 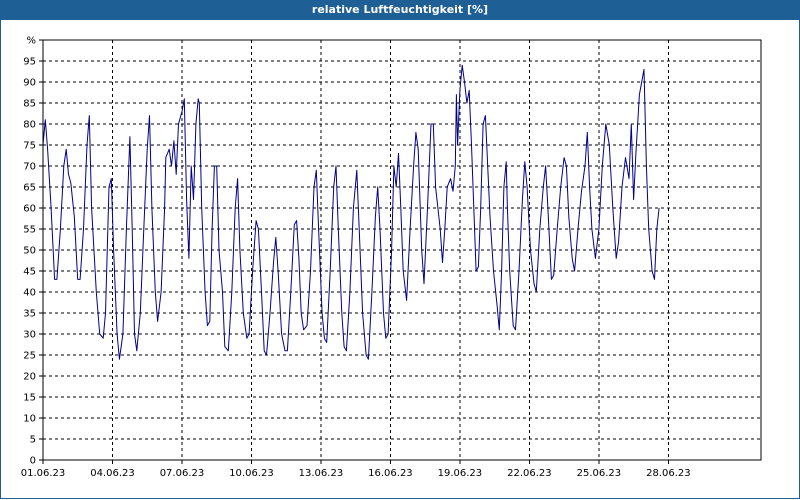 I want to click on y-tick-label: 30, so click(x=29, y=335).